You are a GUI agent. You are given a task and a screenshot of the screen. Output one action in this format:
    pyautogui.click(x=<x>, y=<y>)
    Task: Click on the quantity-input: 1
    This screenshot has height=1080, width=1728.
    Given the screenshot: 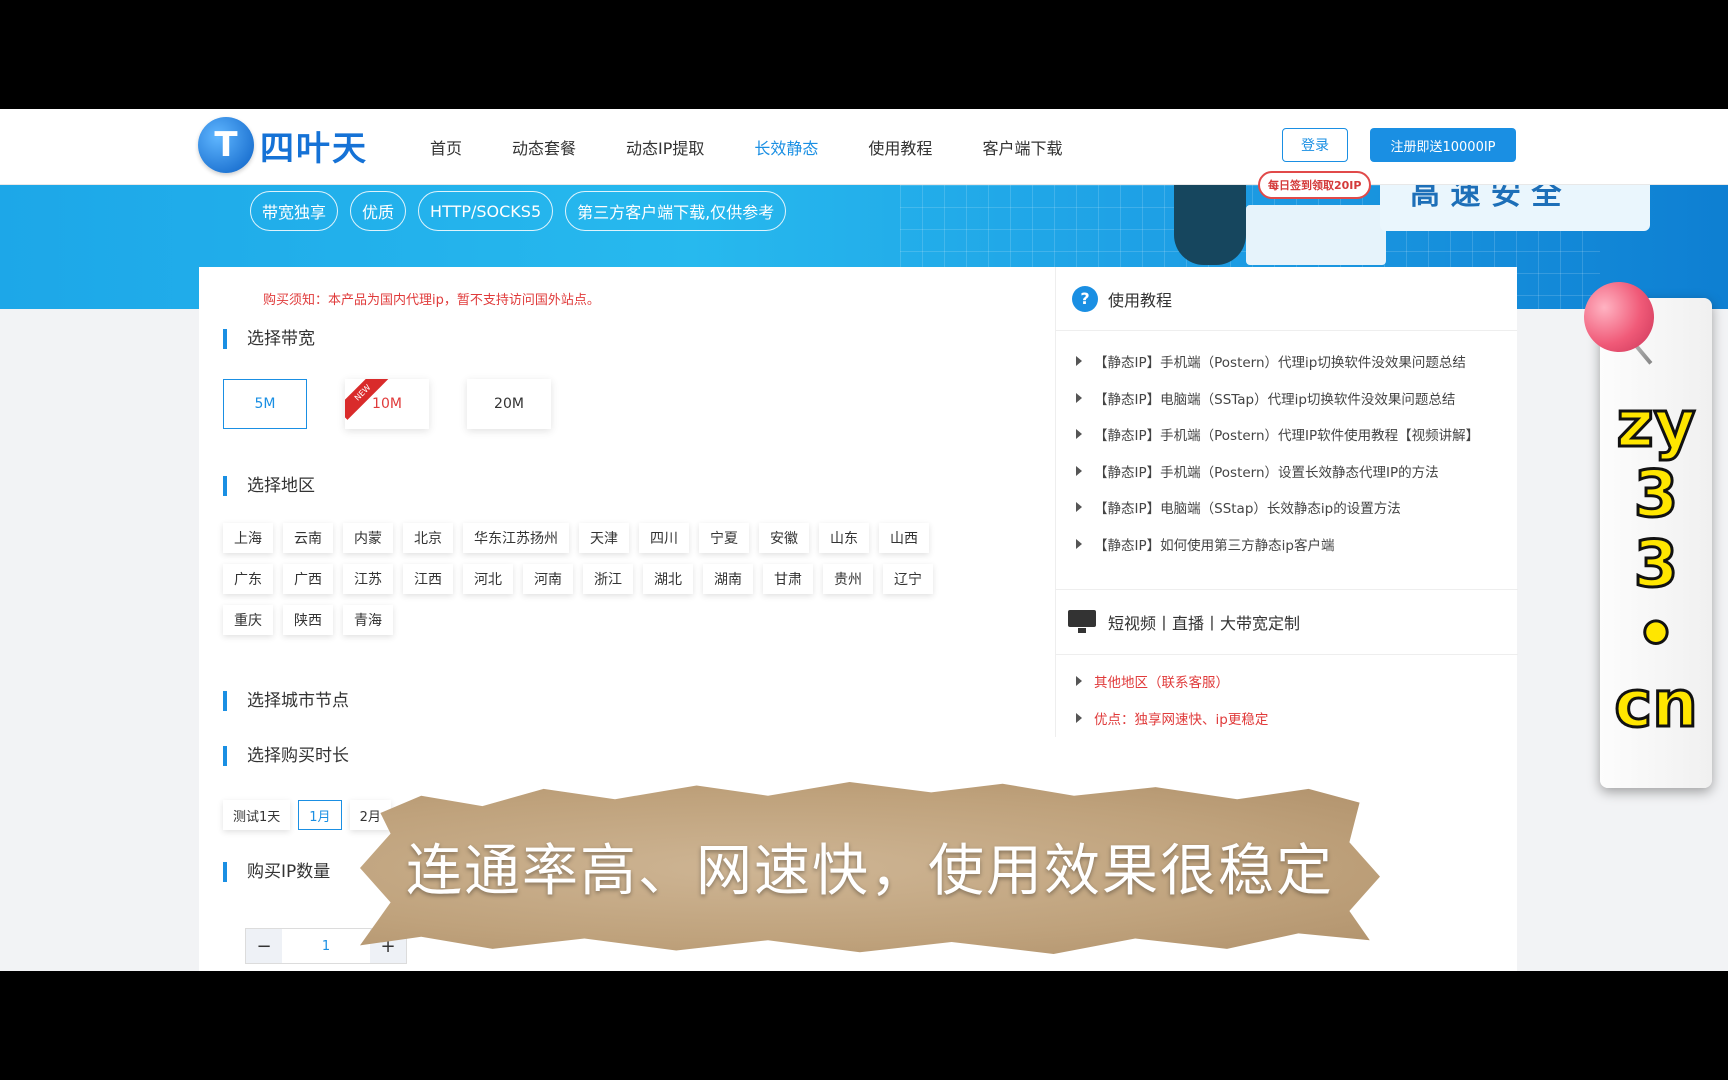 What is the action you would take?
    pyautogui.click(x=326, y=946)
    